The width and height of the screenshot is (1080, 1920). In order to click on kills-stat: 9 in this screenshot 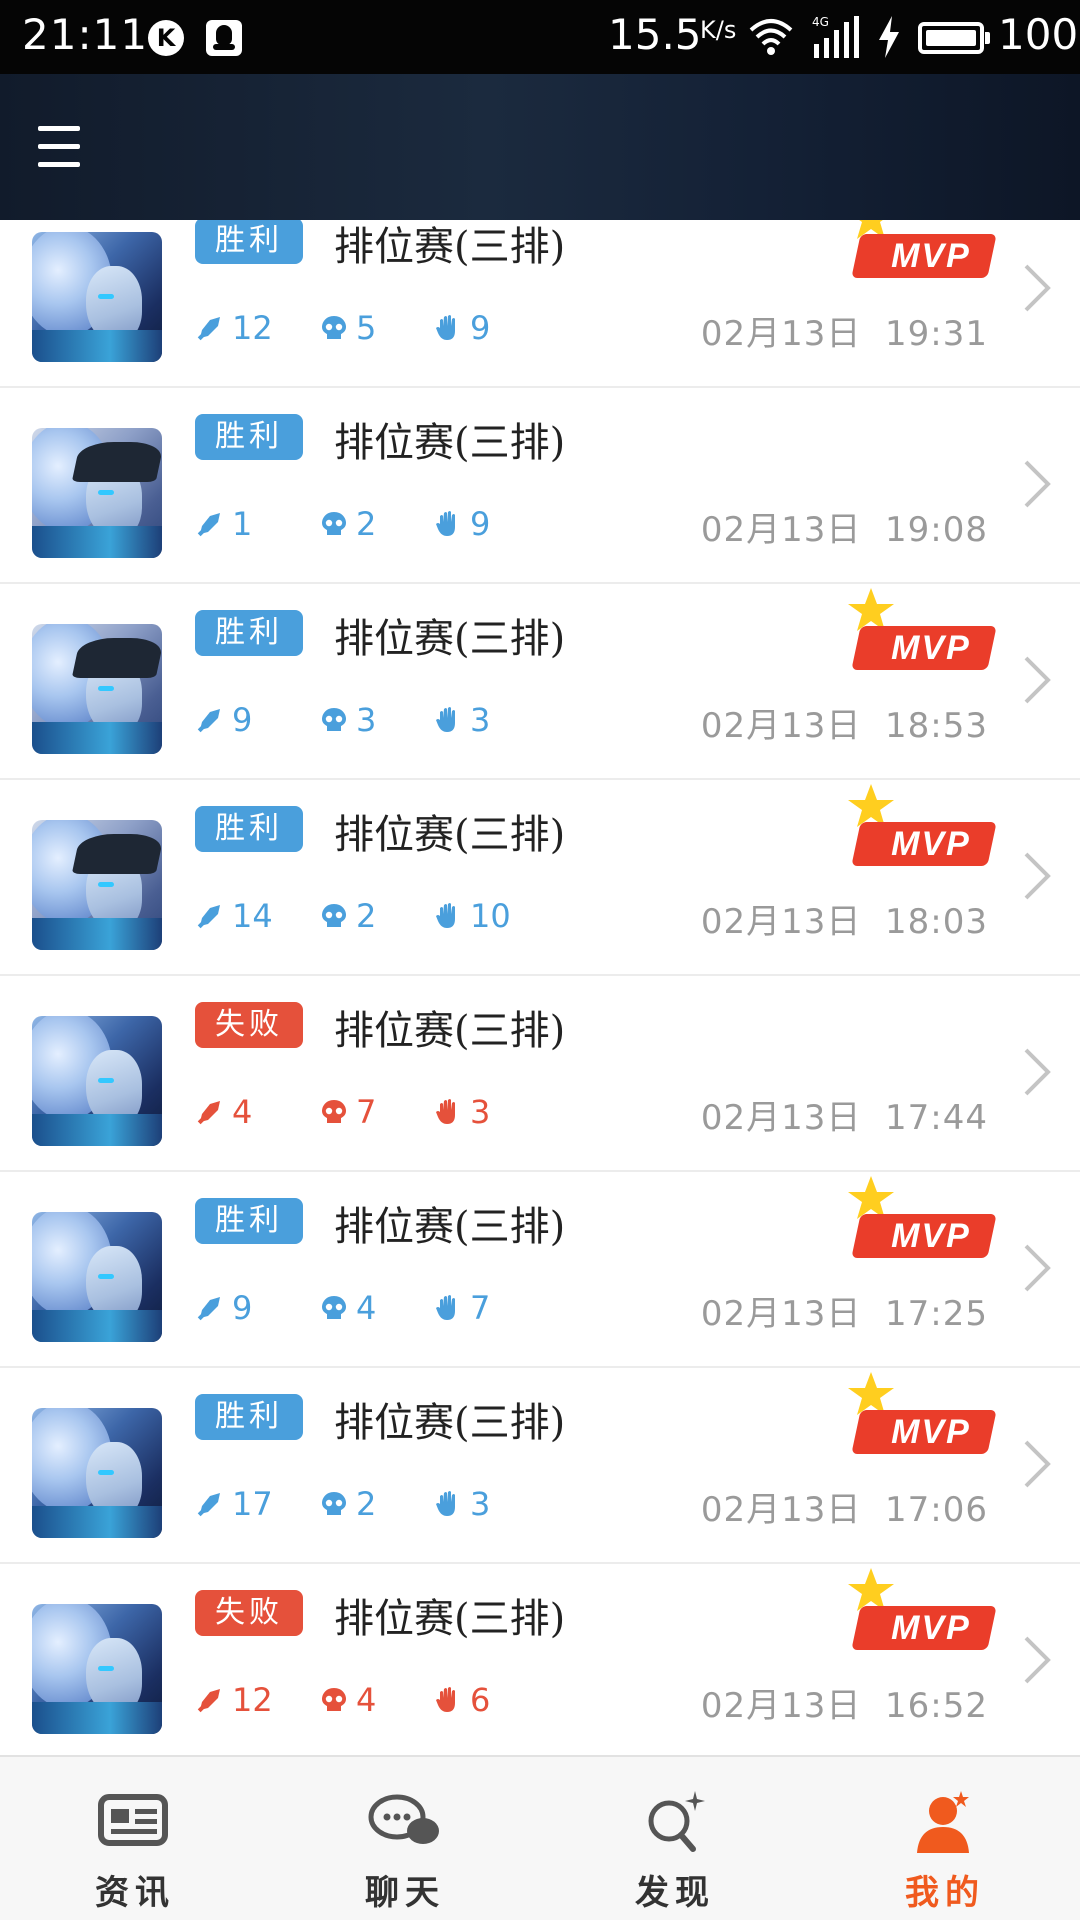, I will do `click(224, 1308)`.